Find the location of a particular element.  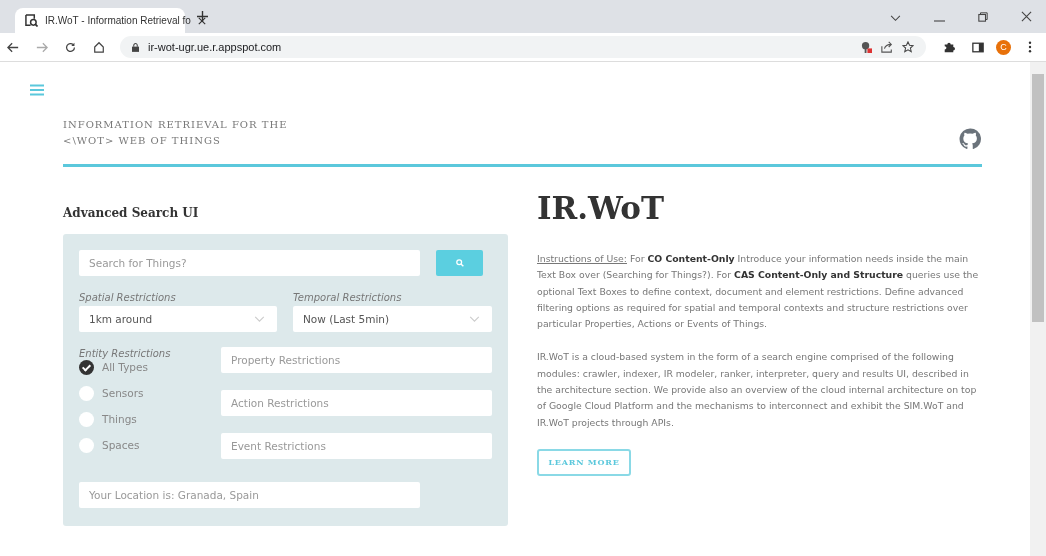

description-paragraph: IR.WoT is a cloud-based system in the form of a search engine comprised of the following modules: crawler, indexer, IR modeler, ranker, interpreter, query and results UI, described in the architecture section. We provide also an overview of the cloud internal architecture on top of Google Cloud Platform and the mechanisms to interconnect and exhibit the SIM.WoT and IR.WoT projects through APIs. is located at coordinates (757, 390).